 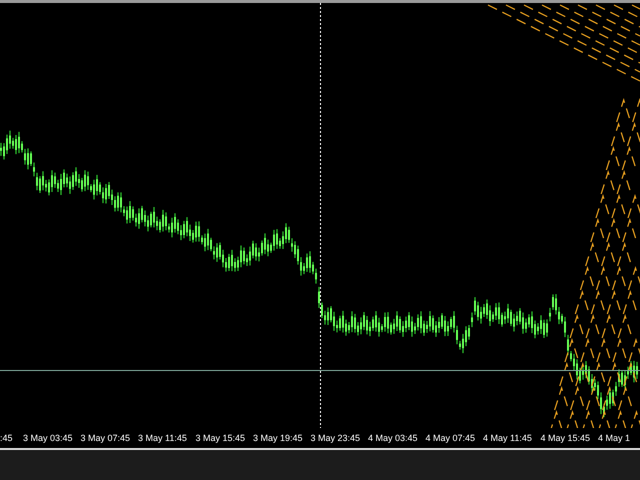 I want to click on axis-label: 3 May 07:45, so click(x=106, y=438).